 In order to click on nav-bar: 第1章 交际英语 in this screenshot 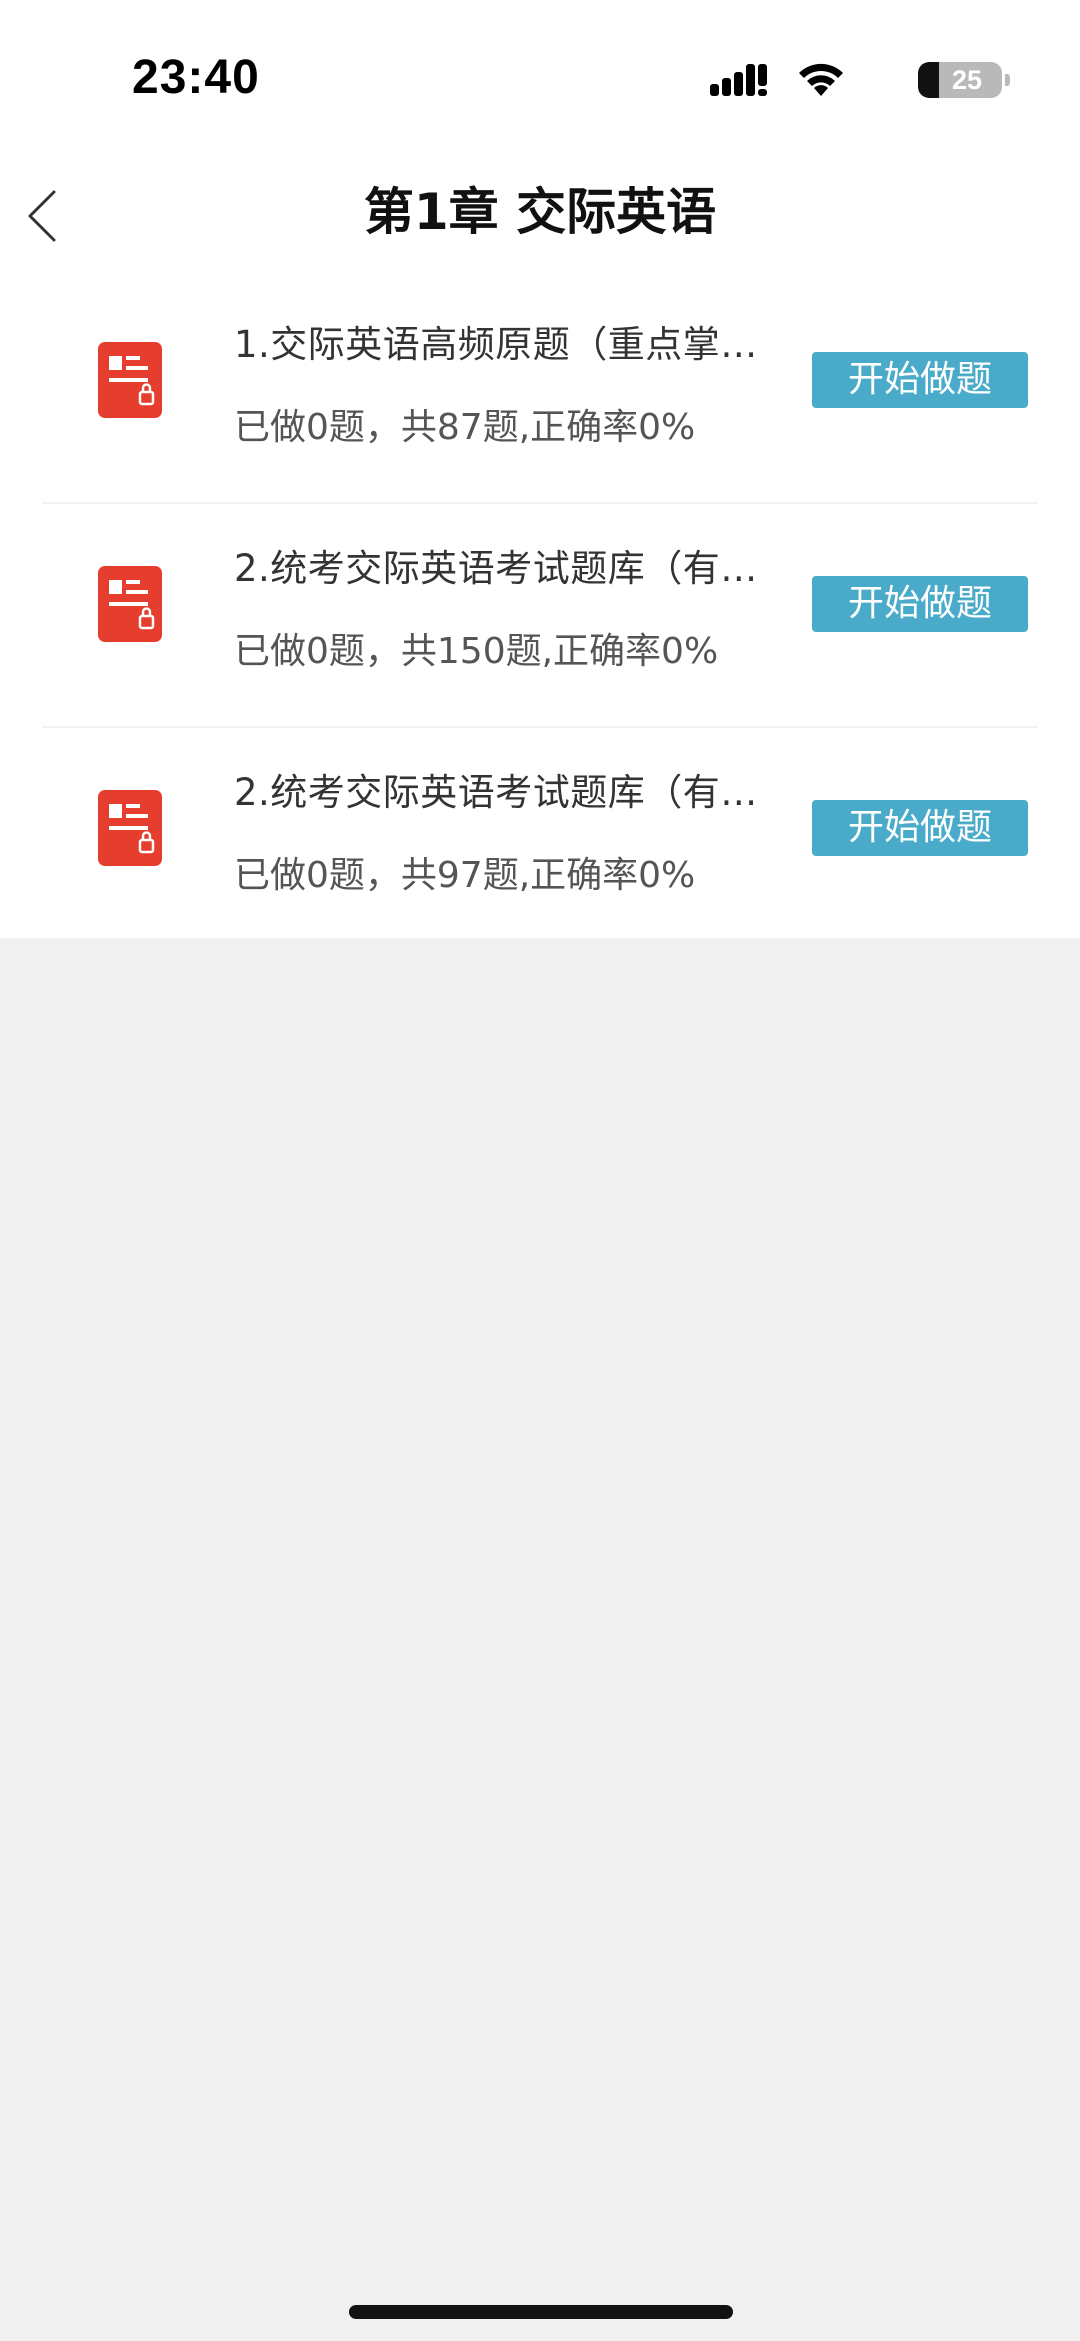, I will do `click(540, 215)`.